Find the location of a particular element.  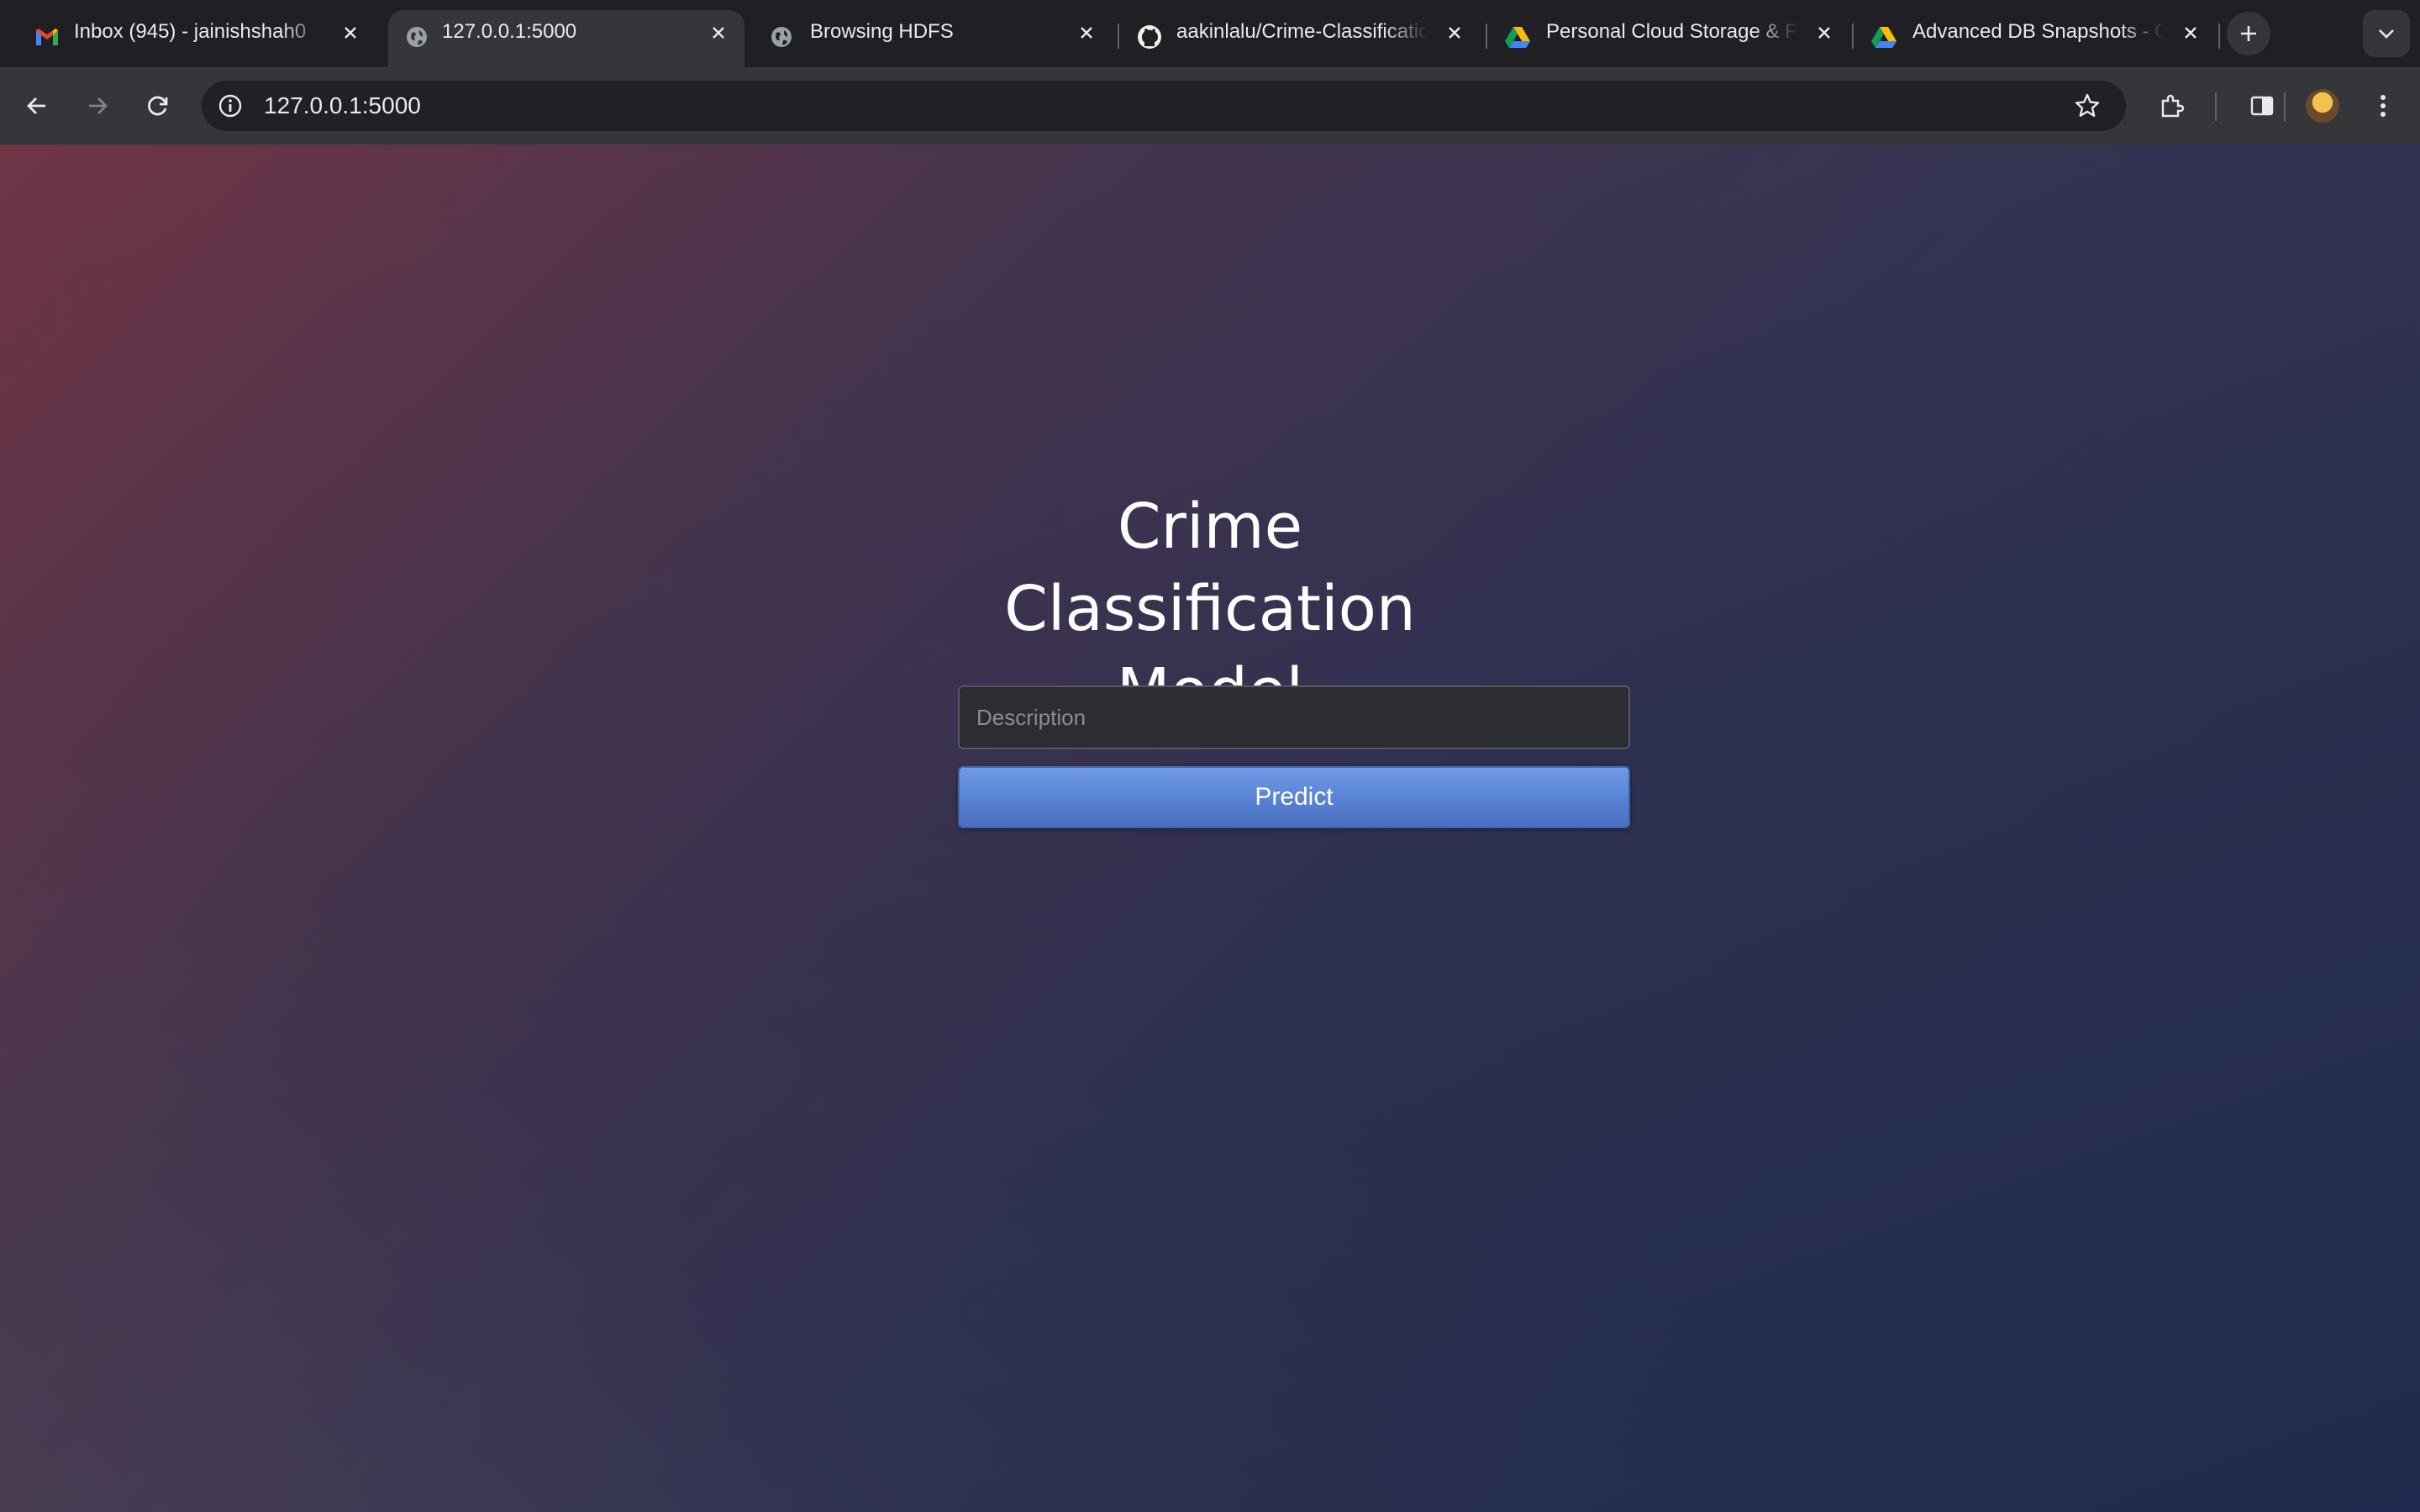

tab-title: Browsing HDFS is located at coordinates (882, 31).